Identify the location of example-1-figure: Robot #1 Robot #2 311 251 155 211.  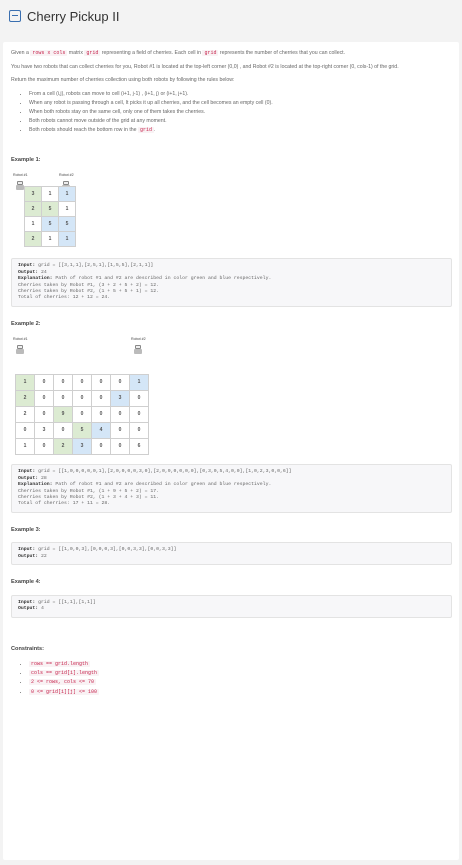
(231, 215).